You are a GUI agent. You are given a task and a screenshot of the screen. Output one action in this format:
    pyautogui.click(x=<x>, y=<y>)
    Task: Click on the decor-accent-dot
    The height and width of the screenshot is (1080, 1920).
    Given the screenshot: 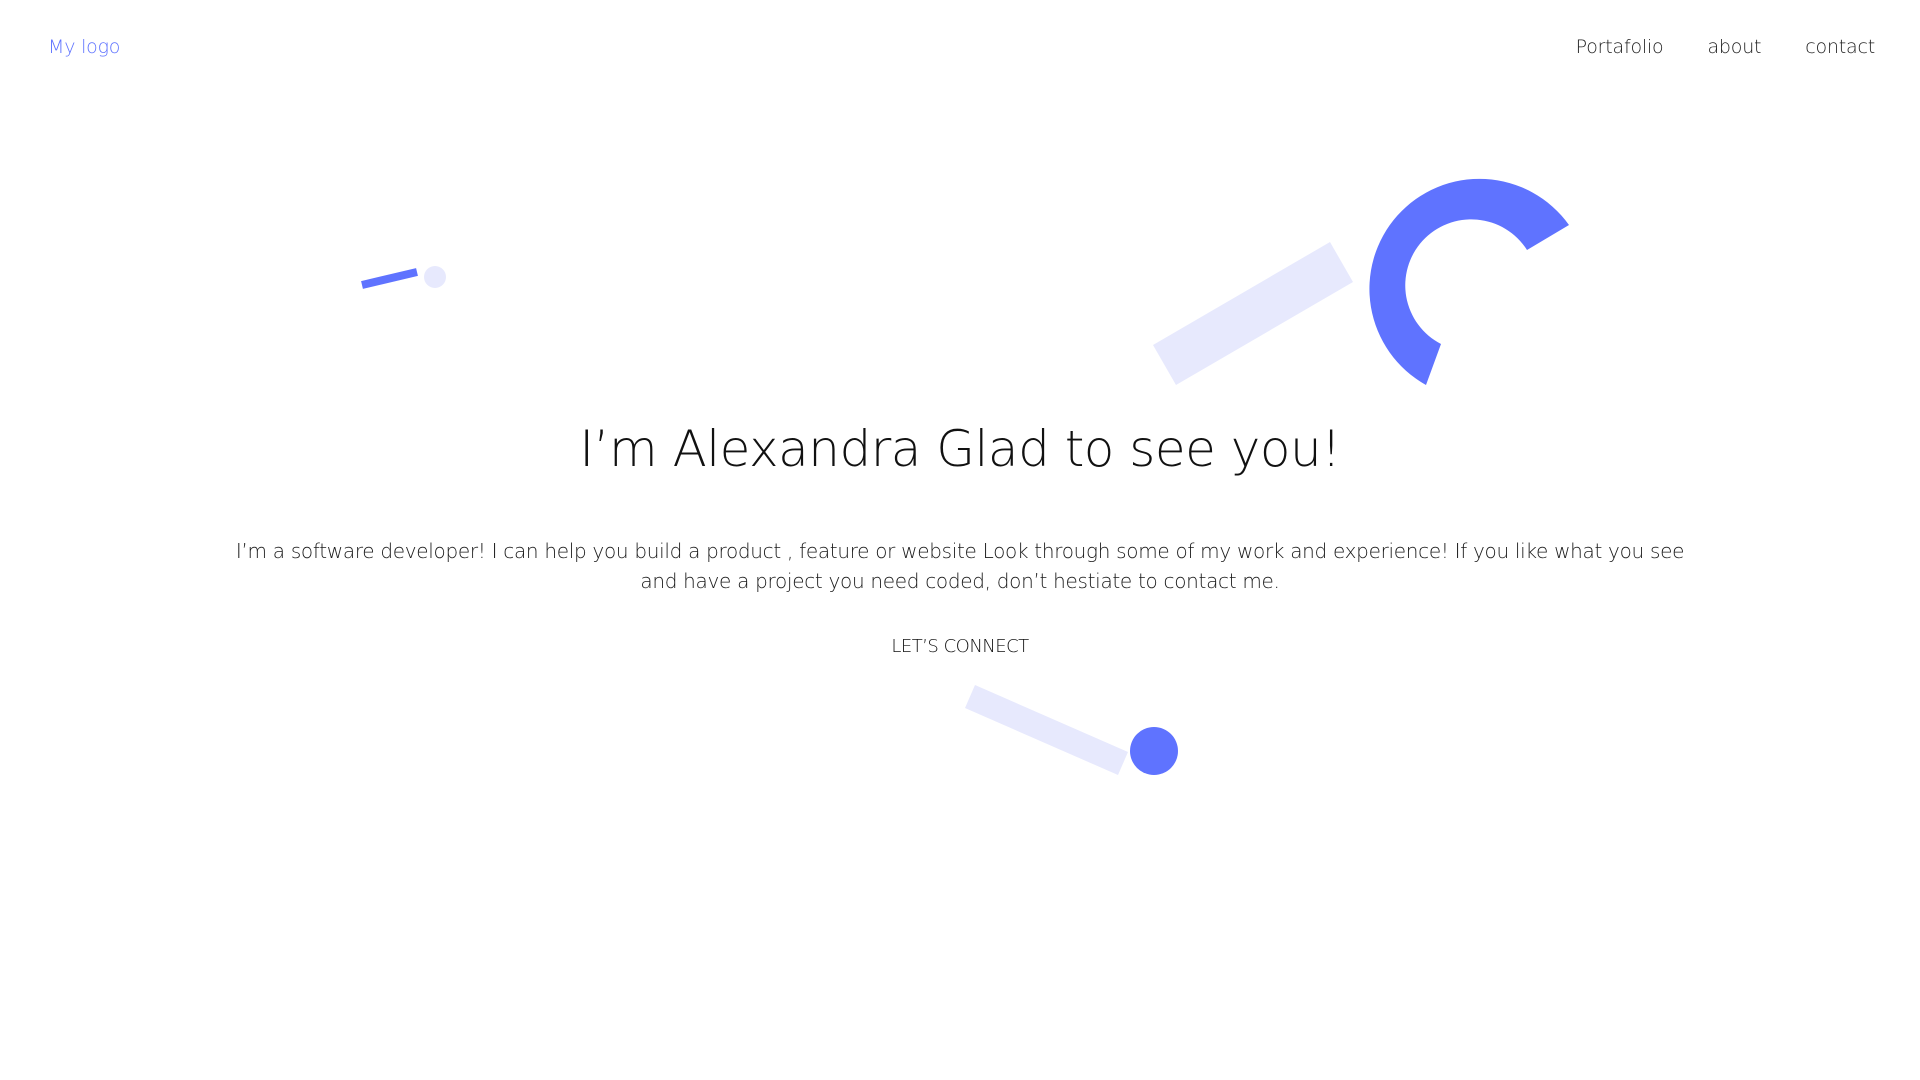 What is the action you would take?
    pyautogui.click(x=1154, y=751)
    